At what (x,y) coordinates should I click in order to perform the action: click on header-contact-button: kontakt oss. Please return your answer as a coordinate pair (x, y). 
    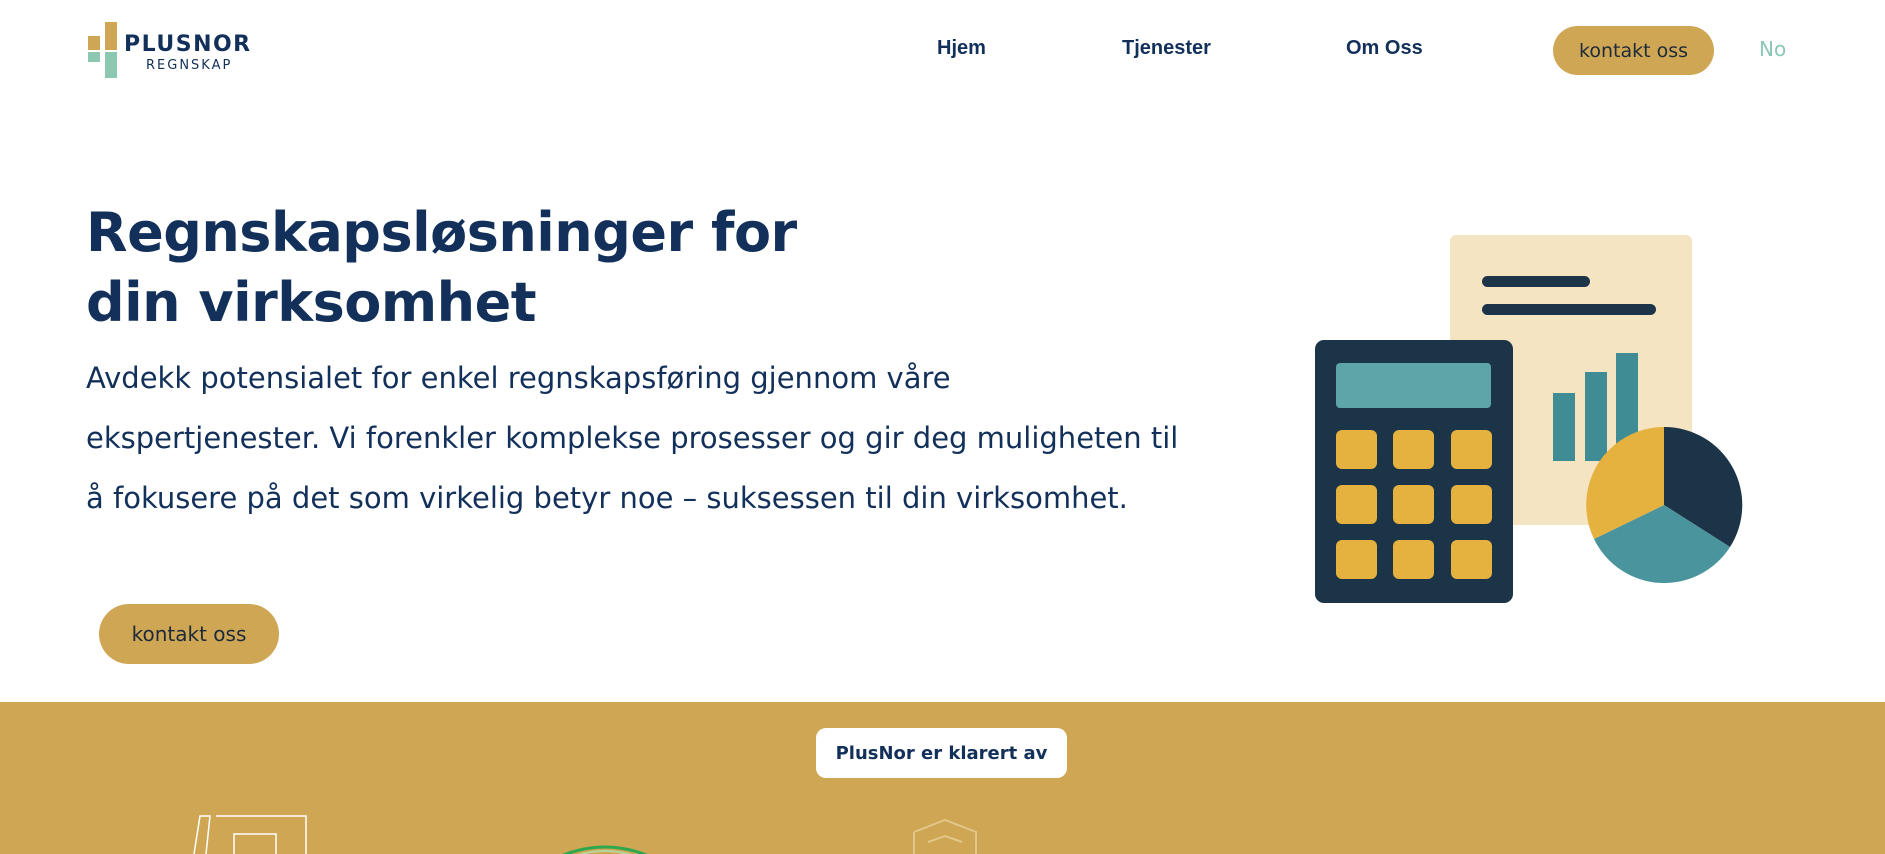
    Looking at the image, I should click on (1633, 50).